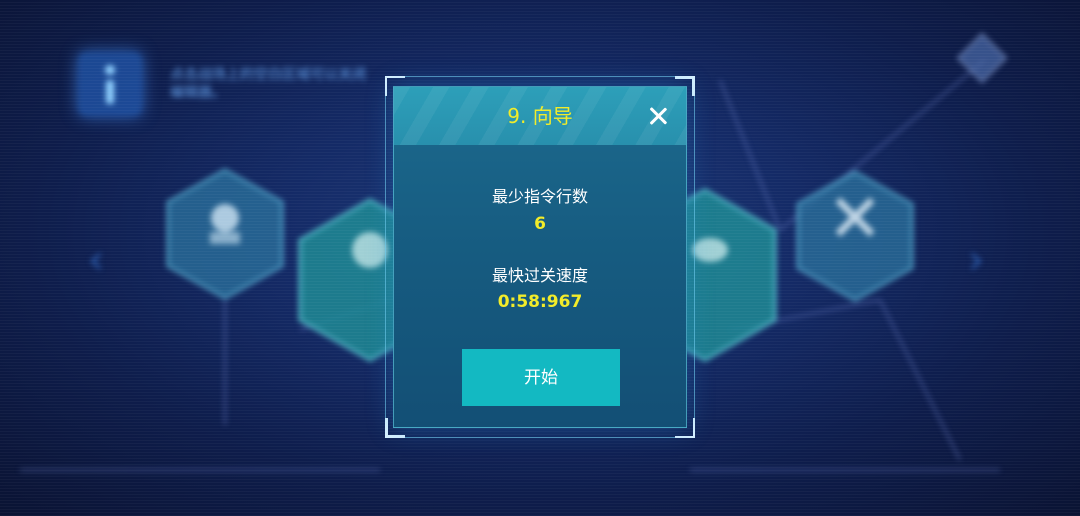 This screenshot has width=1080, height=516. Describe the element at coordinates (540, 224) in the screenshot. I see `min-lines-value: 6` at that location.